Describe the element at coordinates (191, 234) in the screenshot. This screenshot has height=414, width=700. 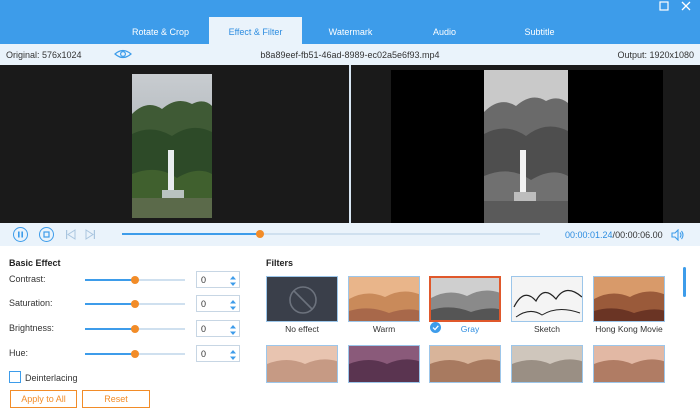
I see `timeline-progress` at that location.